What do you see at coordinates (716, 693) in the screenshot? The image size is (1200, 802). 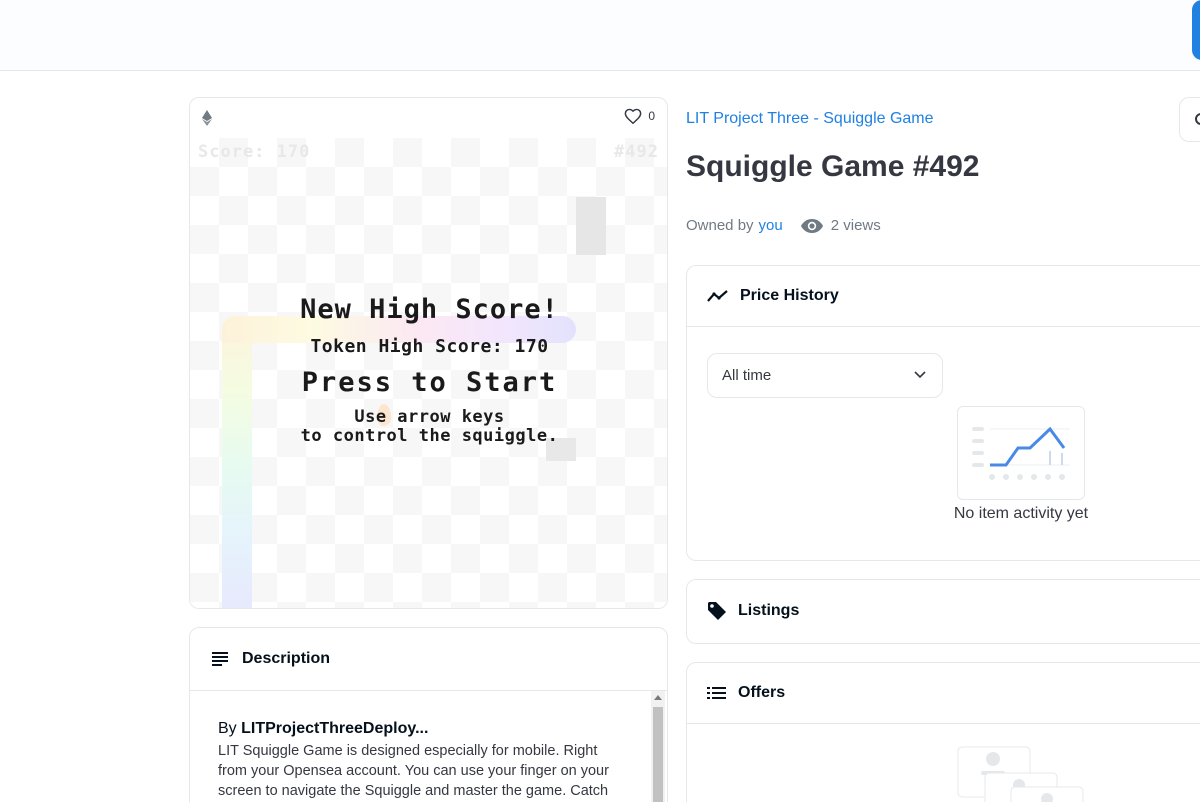 I see `list-icon` at bounding box center [716, 693].